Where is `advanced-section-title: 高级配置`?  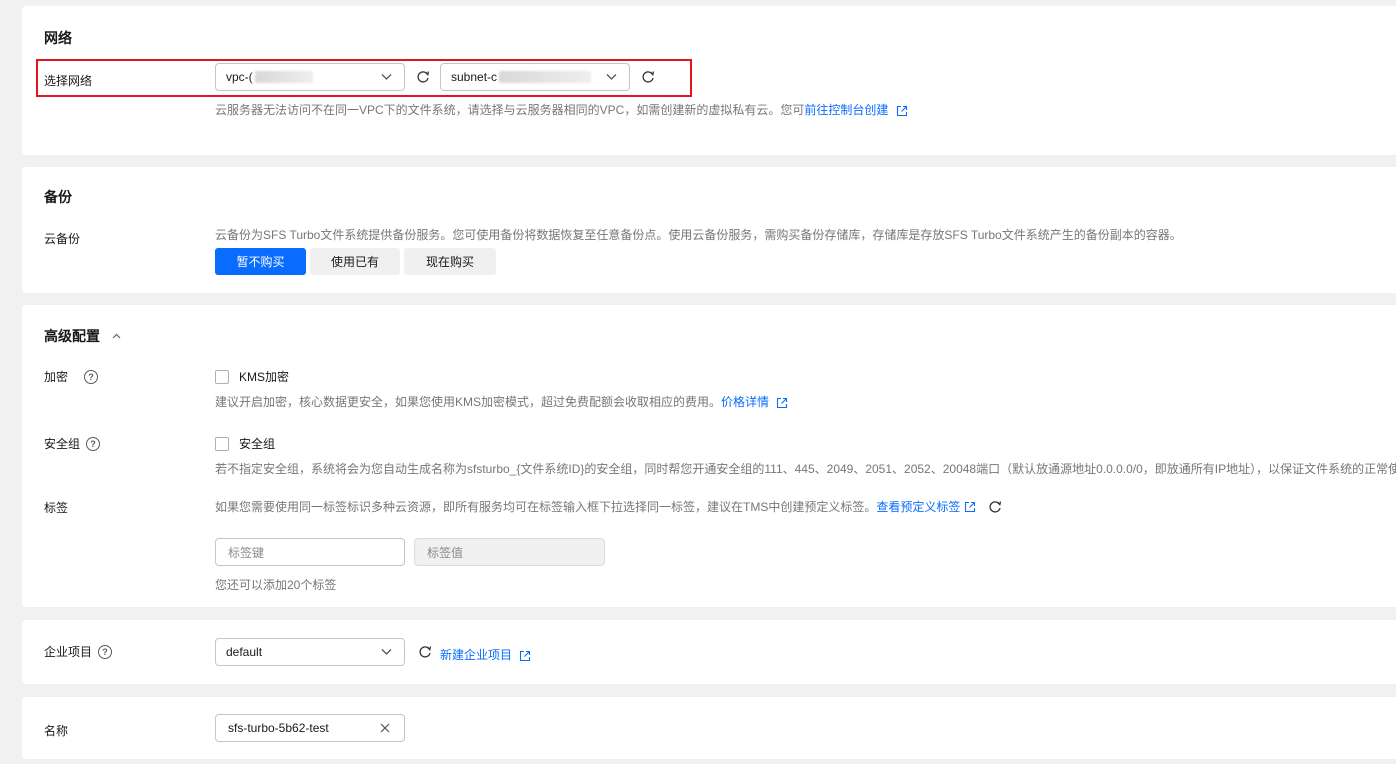 advanced-section-title: 高级配置 is located at coordinates (82, 336).